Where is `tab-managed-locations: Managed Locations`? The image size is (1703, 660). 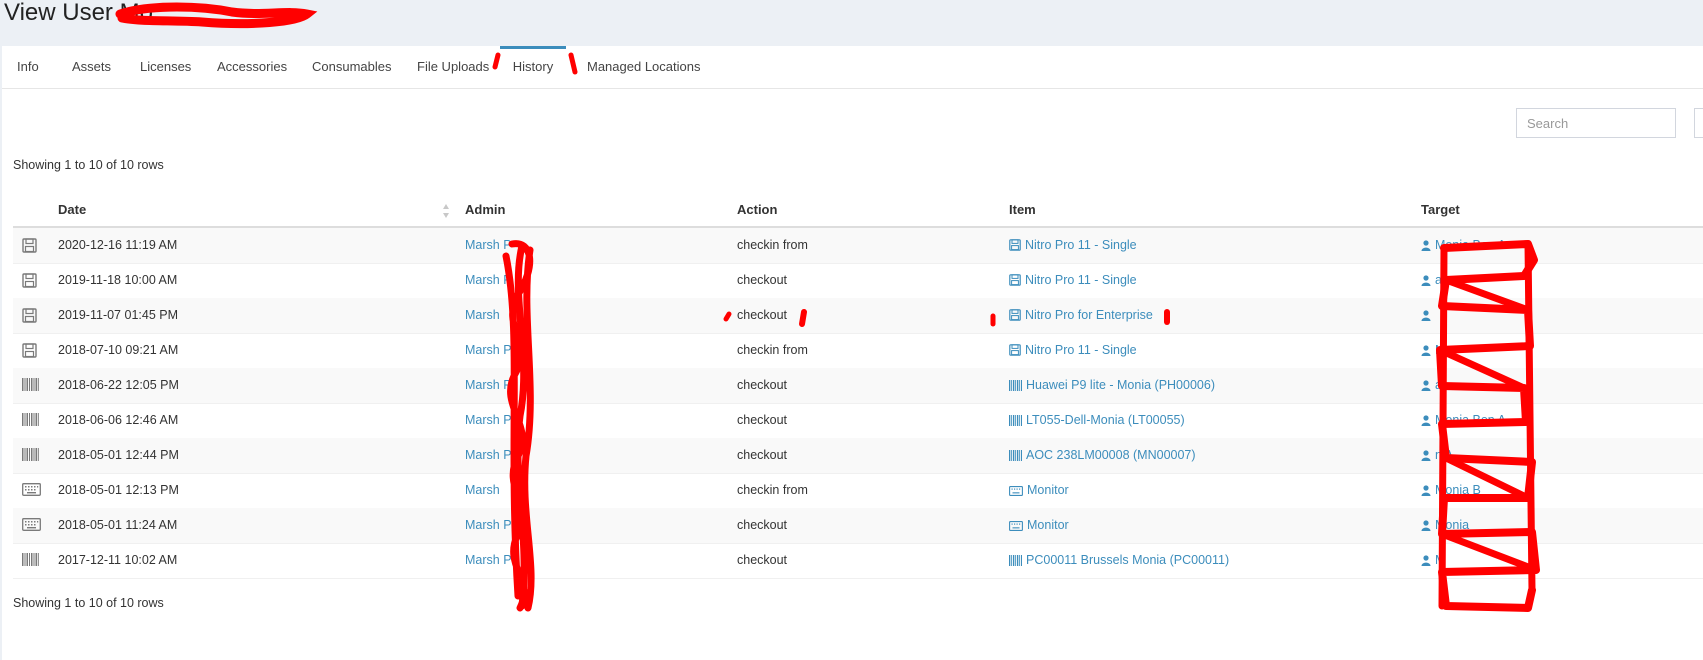
tab-managed-locations: Managed Locations is located at coordinates (643, 67).